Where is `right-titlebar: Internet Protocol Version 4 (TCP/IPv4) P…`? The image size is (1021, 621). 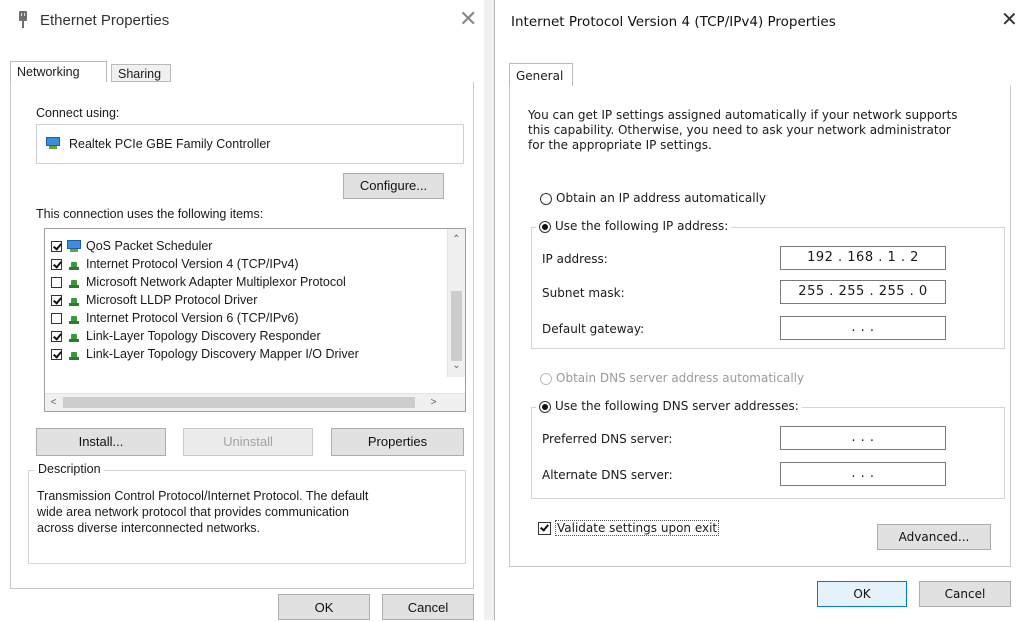 right-titlebar: Internet Protocol Version 4 (TCP/IPv4) P… is located at coordinates (758, 20).